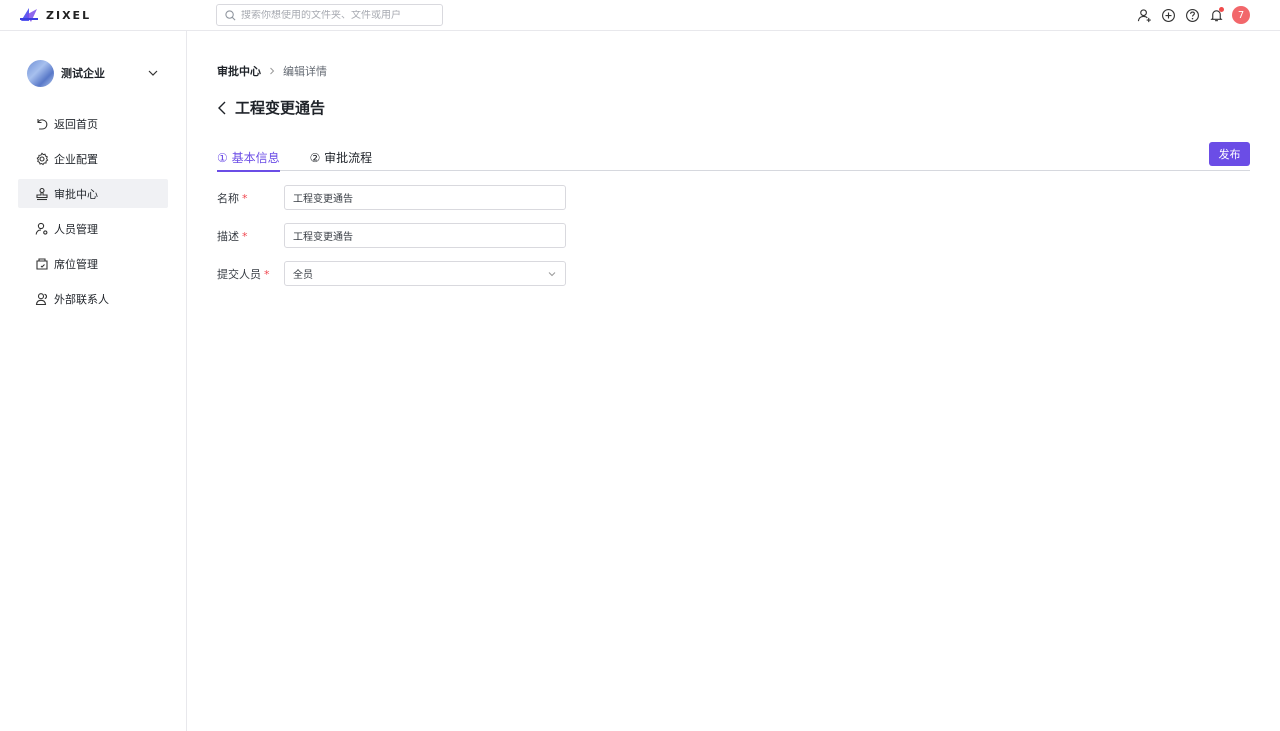  I want to click on add-user-button, so click(1144, 15).